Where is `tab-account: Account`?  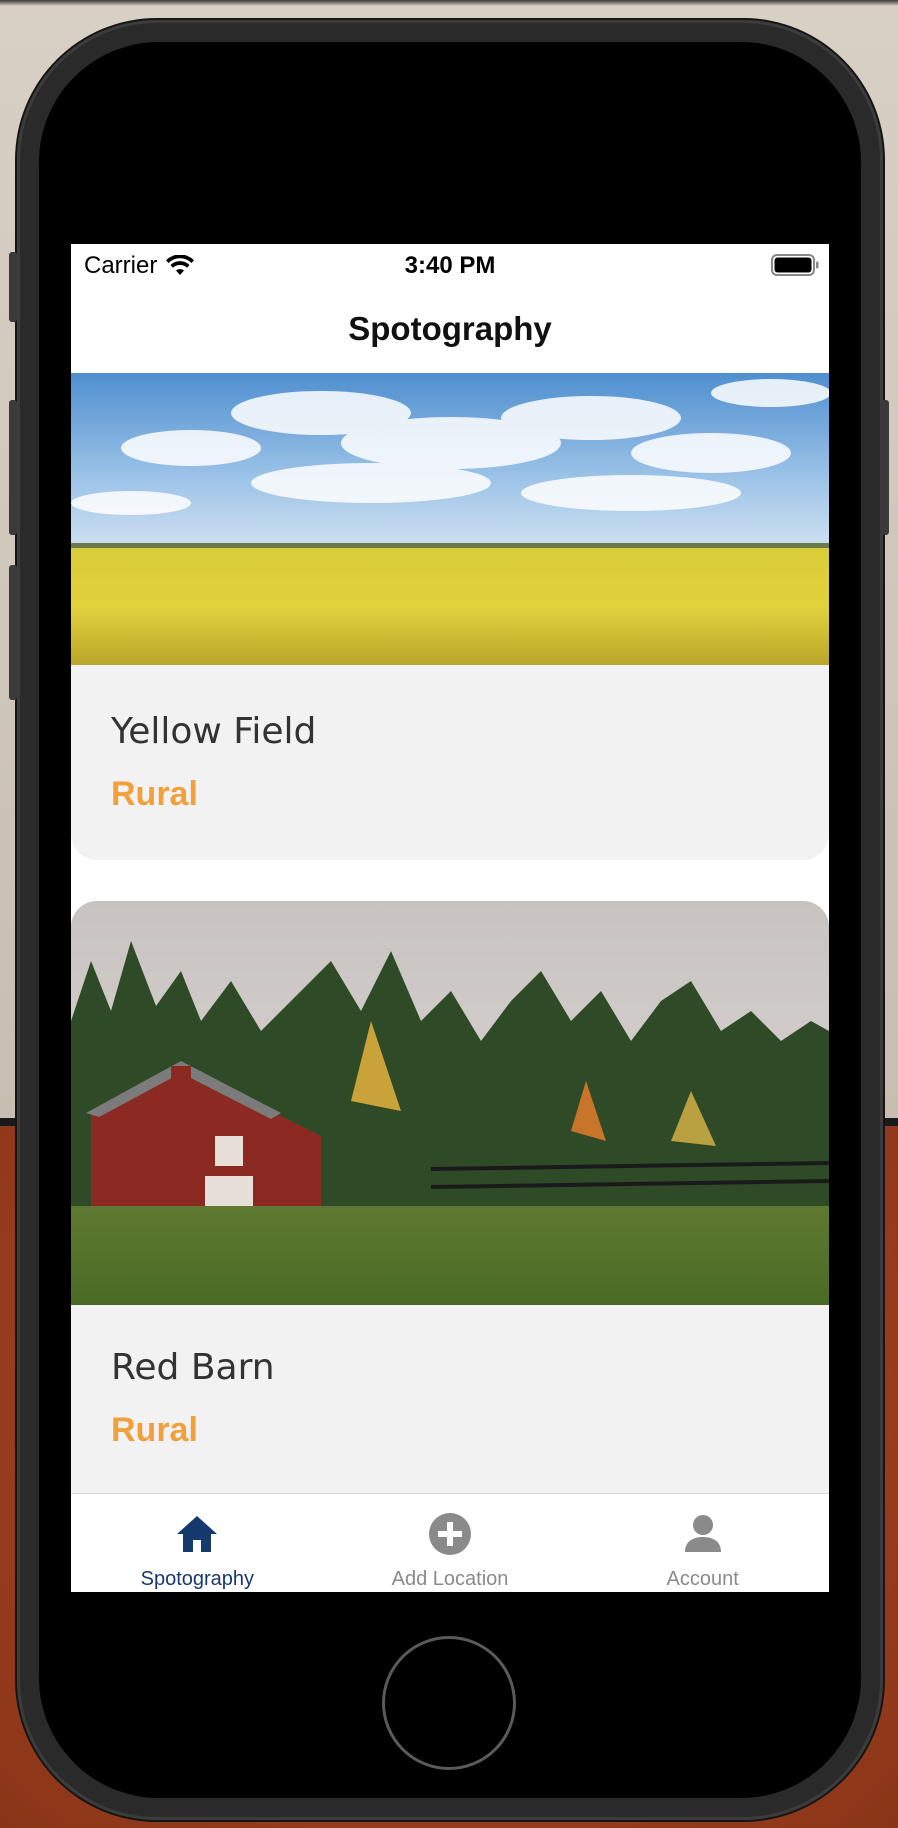
tab-account: Account is located at coordinates (702, 1543).